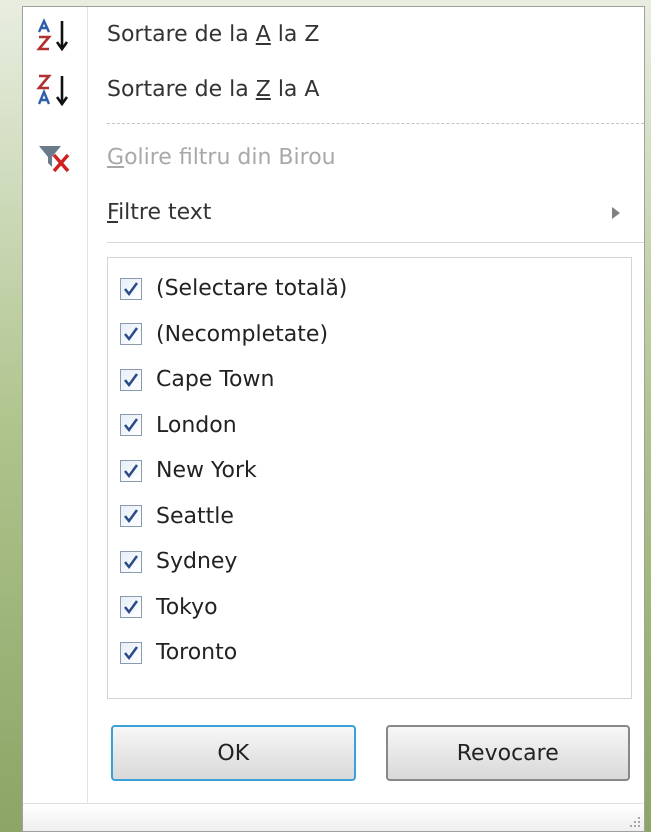 The width and height of the screenshot is (651, 832). Describe the element at coordinates (508, 753) in the screenshot. I see `cancel-button: Revocare` at that location.